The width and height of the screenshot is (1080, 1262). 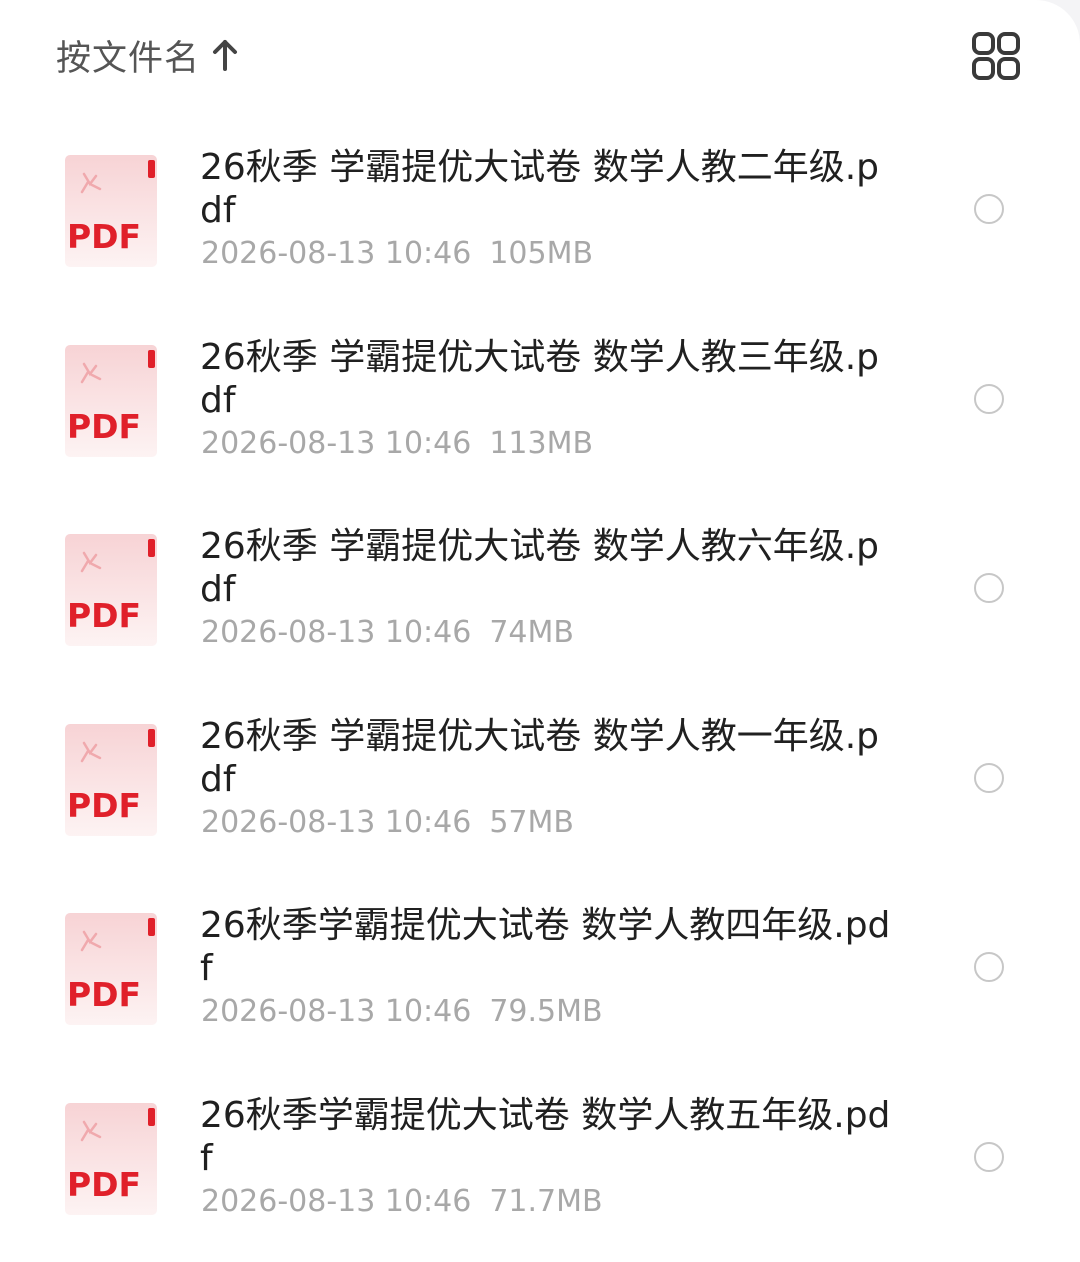 What do you see at coordinates (531, 822) in the screenshot?
I see `file-size: 57MB` at bounding box center [531, 822].